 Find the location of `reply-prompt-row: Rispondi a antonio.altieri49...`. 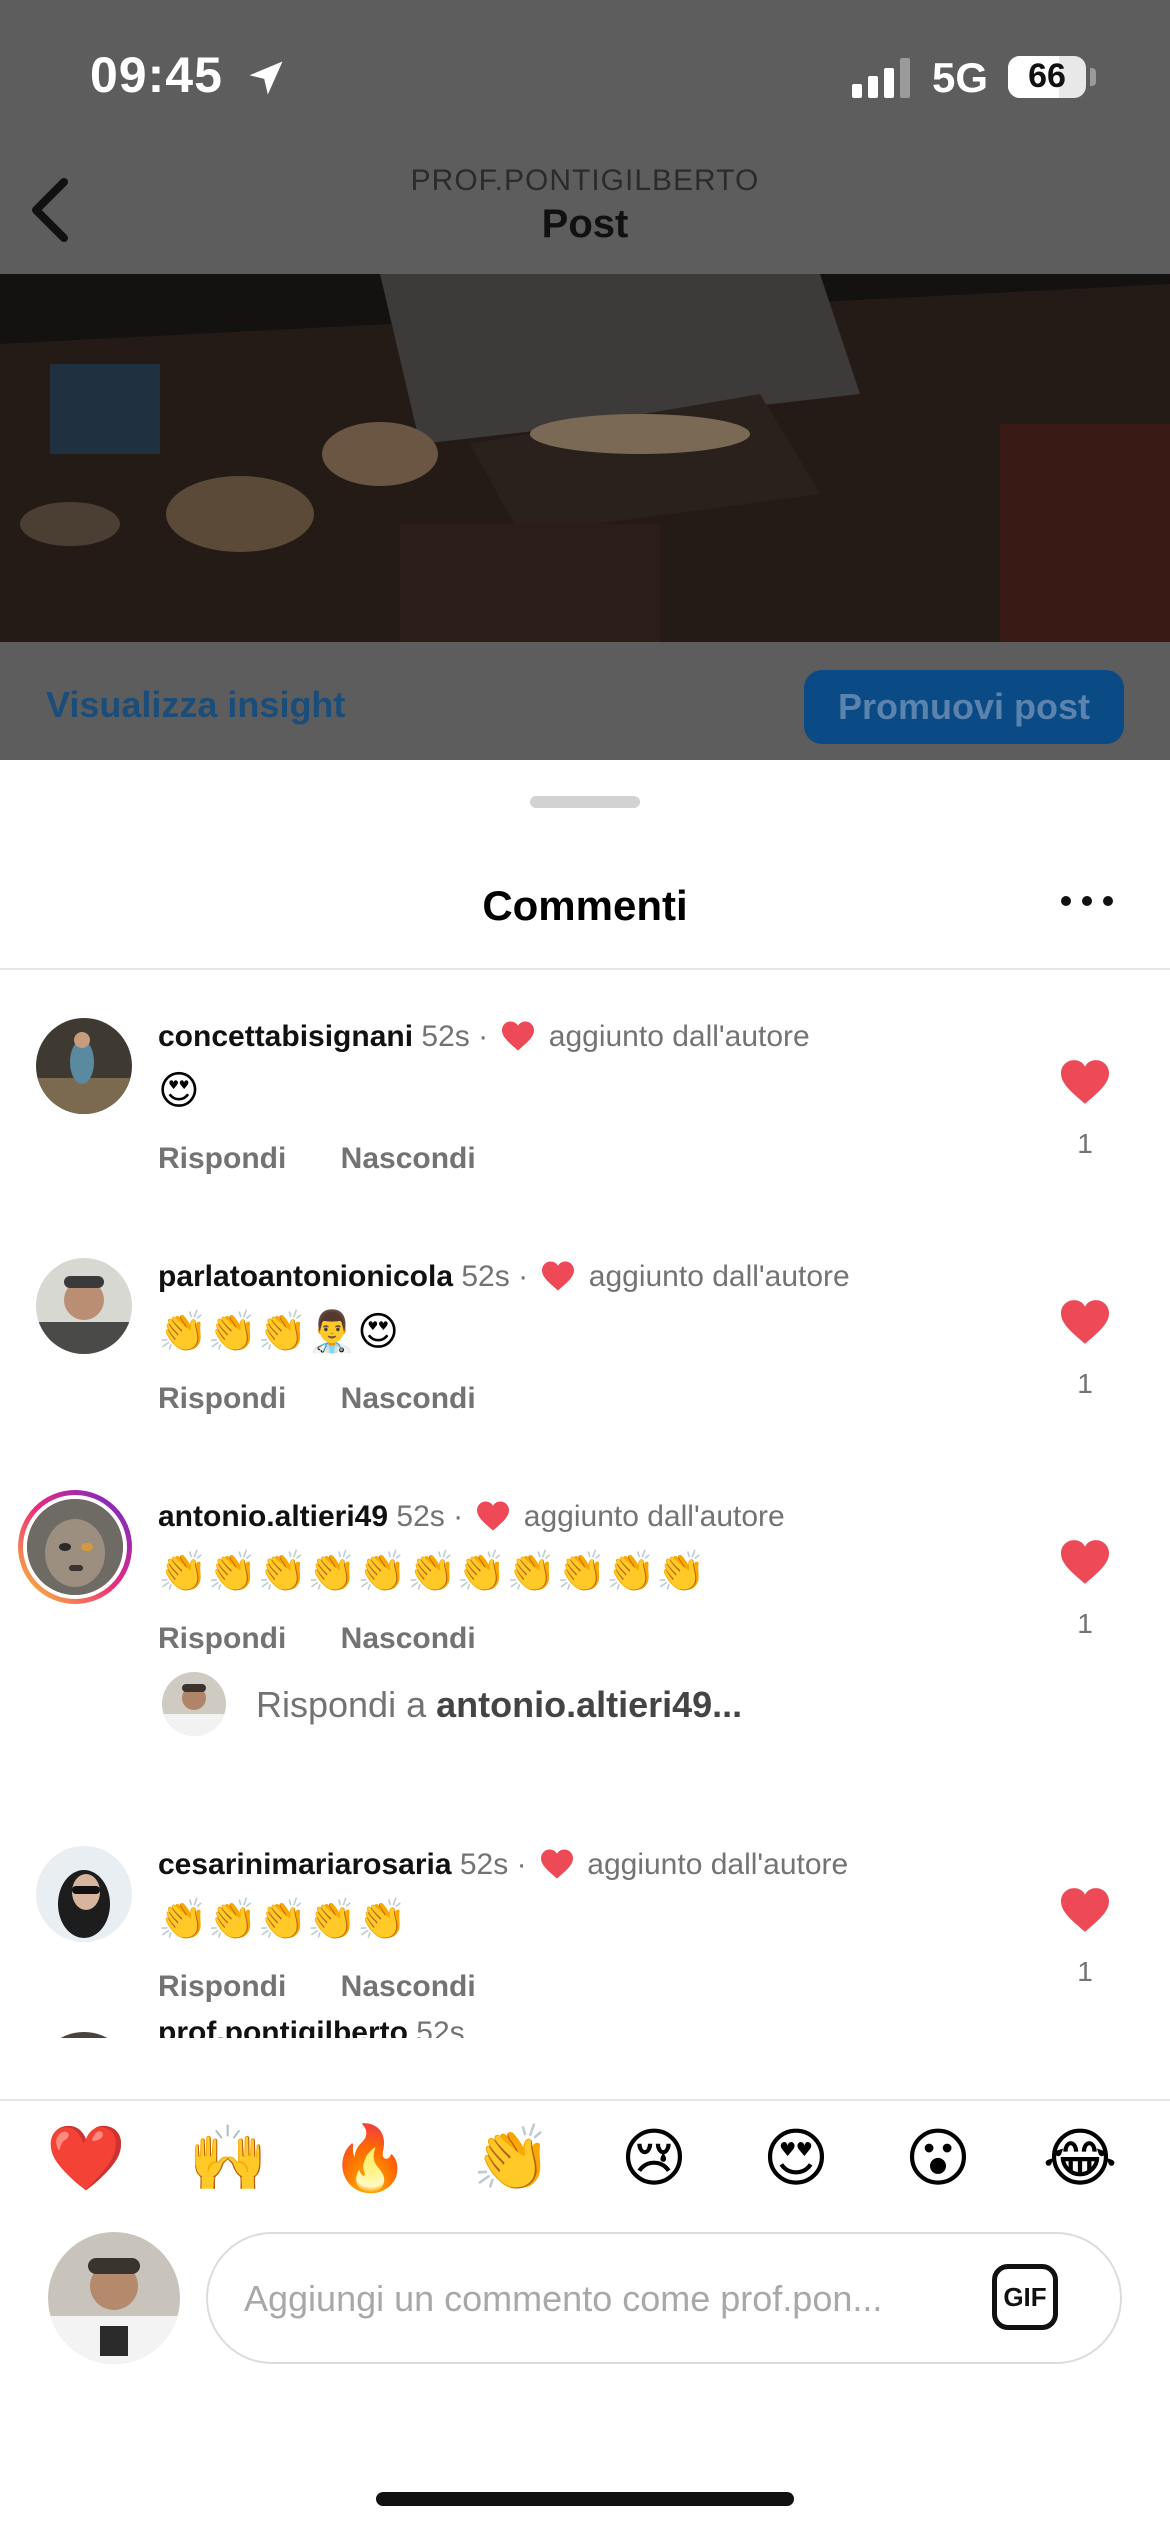

reply-prompt-row: Rispondi a antonio.altieri49... is located at coordinates (585, 1710).